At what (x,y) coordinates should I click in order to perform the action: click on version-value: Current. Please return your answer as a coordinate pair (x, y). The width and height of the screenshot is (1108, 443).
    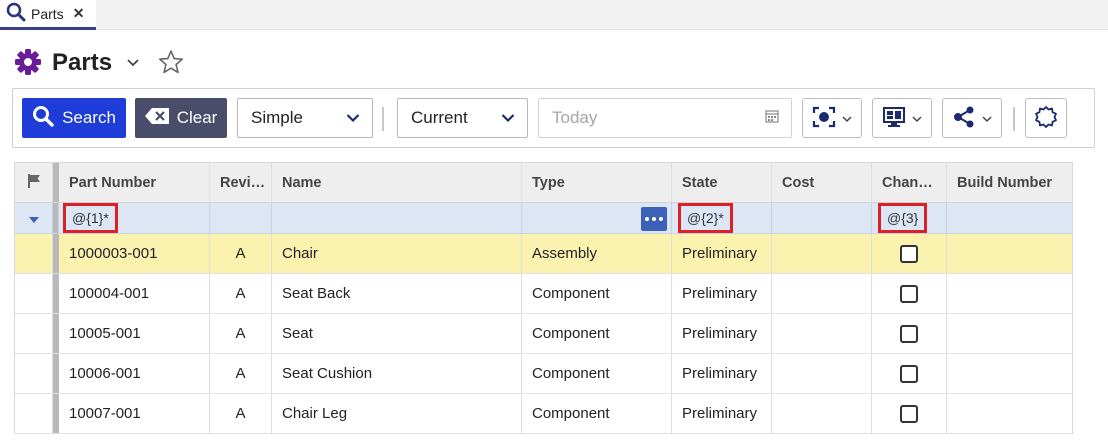
    Looking at the image, I should click on (439, 117).